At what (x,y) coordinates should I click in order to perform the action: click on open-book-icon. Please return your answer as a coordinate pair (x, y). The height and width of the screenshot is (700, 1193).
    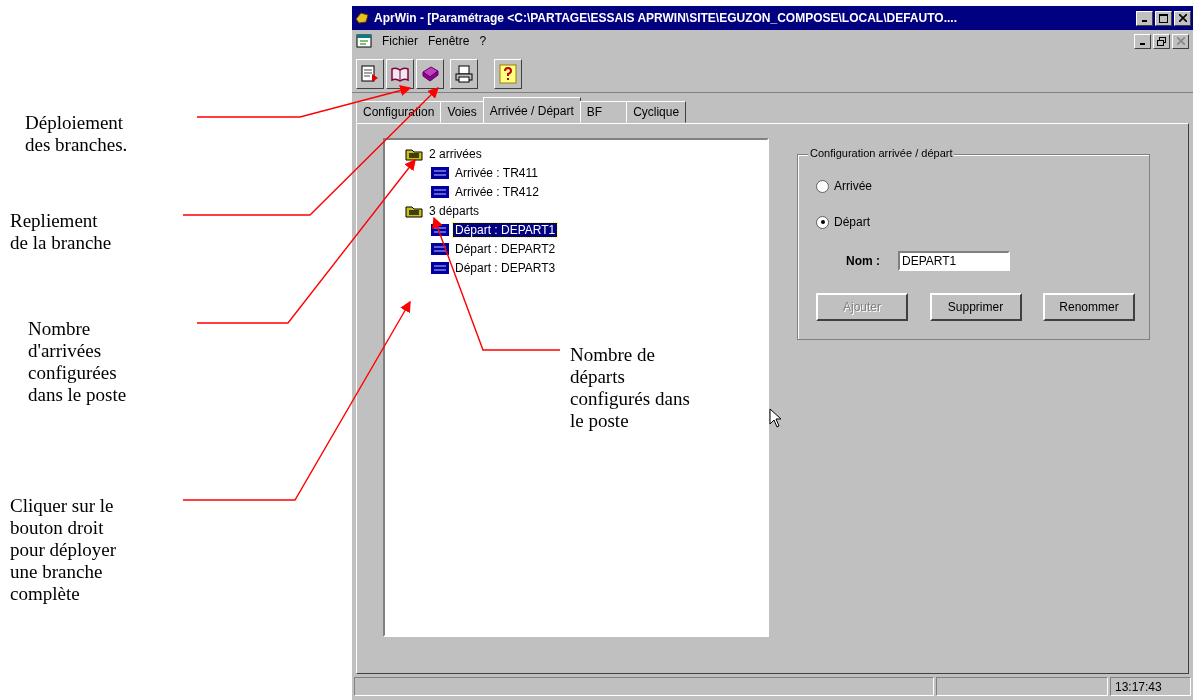
    Looking at the image, I should click on (400, 74).